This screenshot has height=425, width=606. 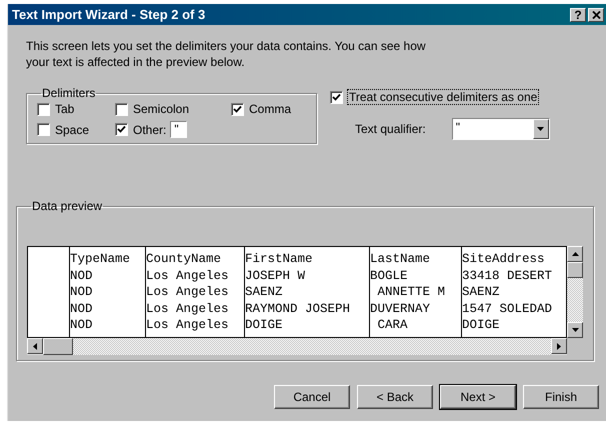 I want to click on table-cell-text: JOSEPH W, so click(x=275, y=276).